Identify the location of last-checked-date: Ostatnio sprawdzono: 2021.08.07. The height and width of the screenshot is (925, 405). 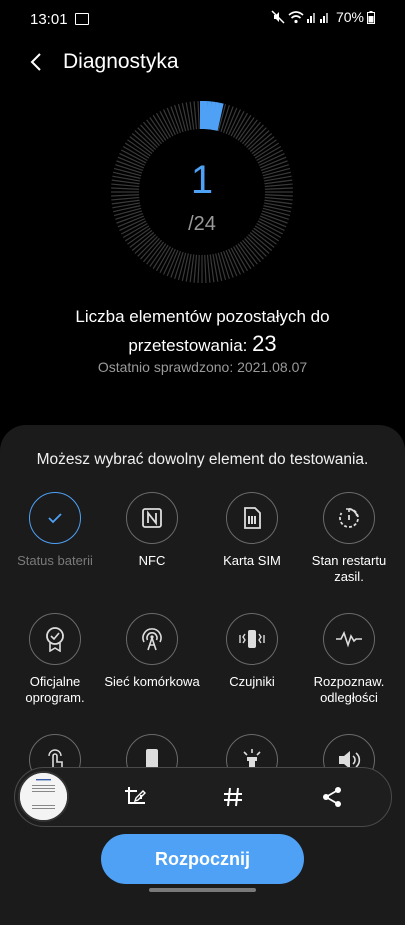
(202, 367).